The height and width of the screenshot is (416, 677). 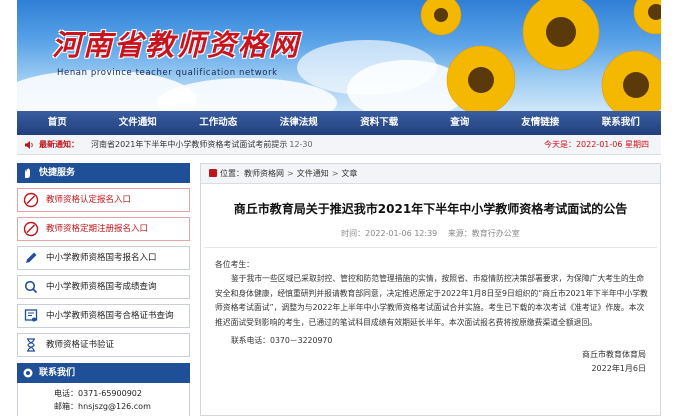 What do you see at coordinates (618, 369) in the screenshot?
I see `article-sign-date: 2022年1月6日` at bounding box center [618, 369].